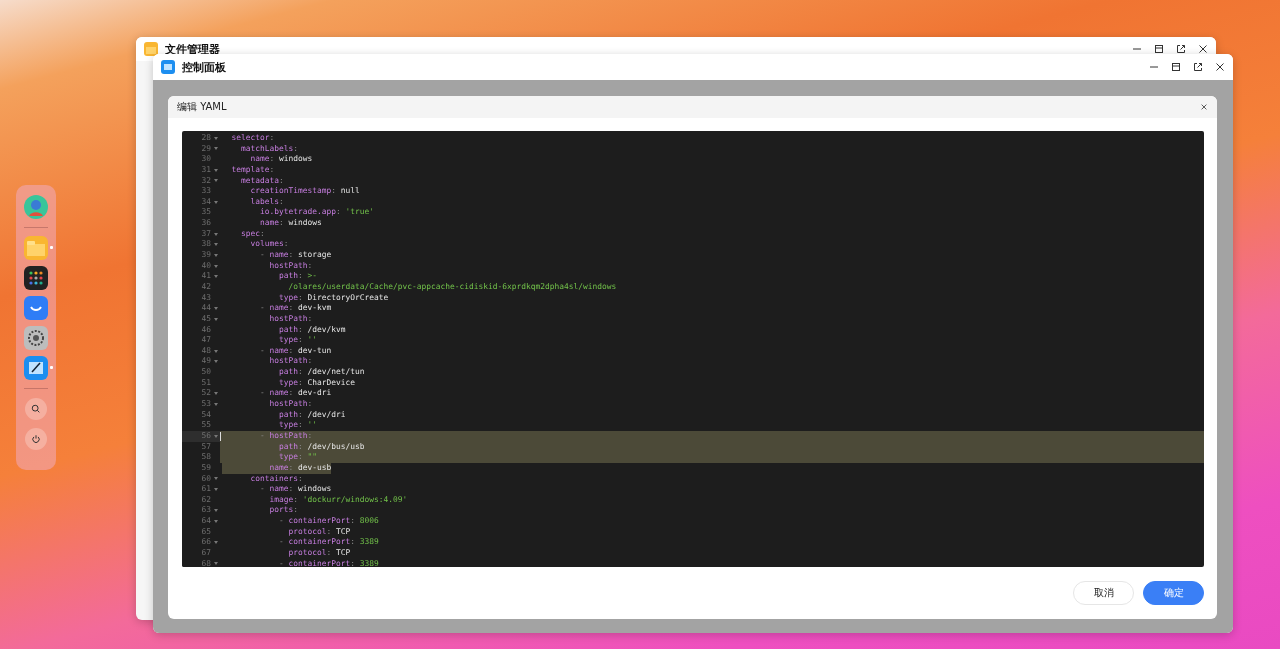 The image size is (1280, 649). Describe the element at coordinates (1173, 593) in the screenshot. I see `confirm-button: 确定` at that location.